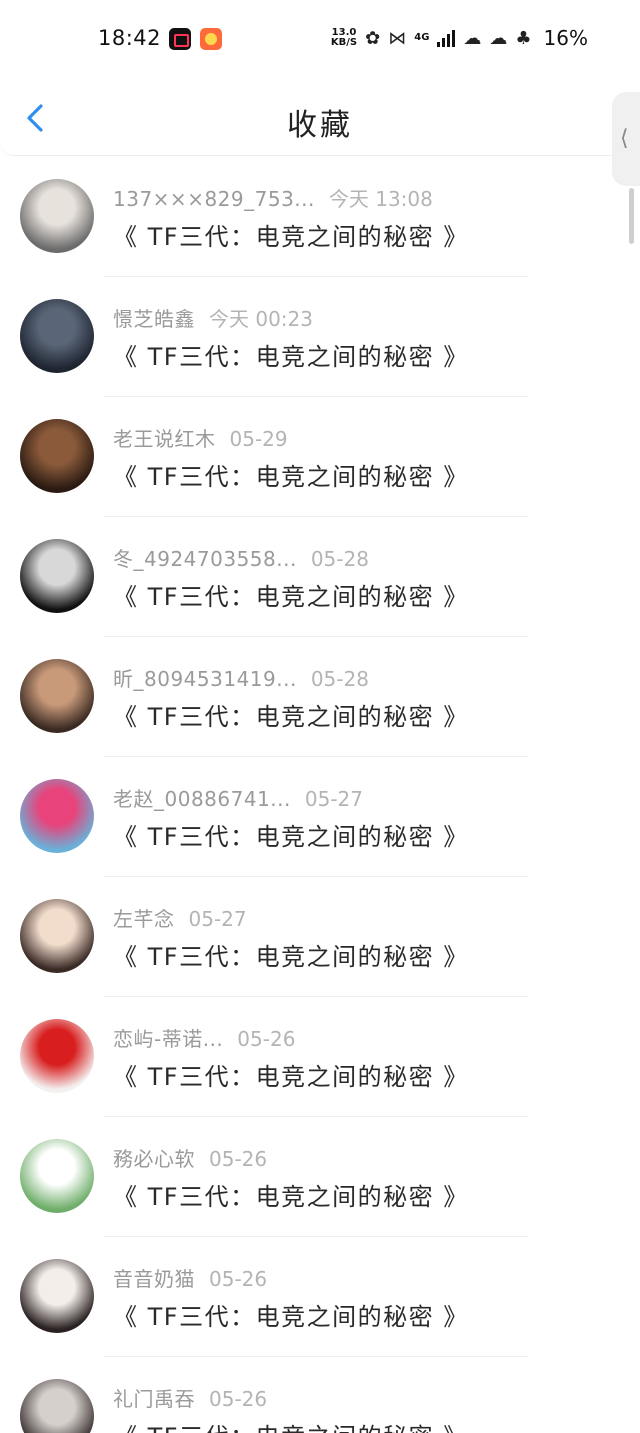  Describe the element at coordinates (154, 1159) in the screenshot. I see `username: 務必心软` at that location.